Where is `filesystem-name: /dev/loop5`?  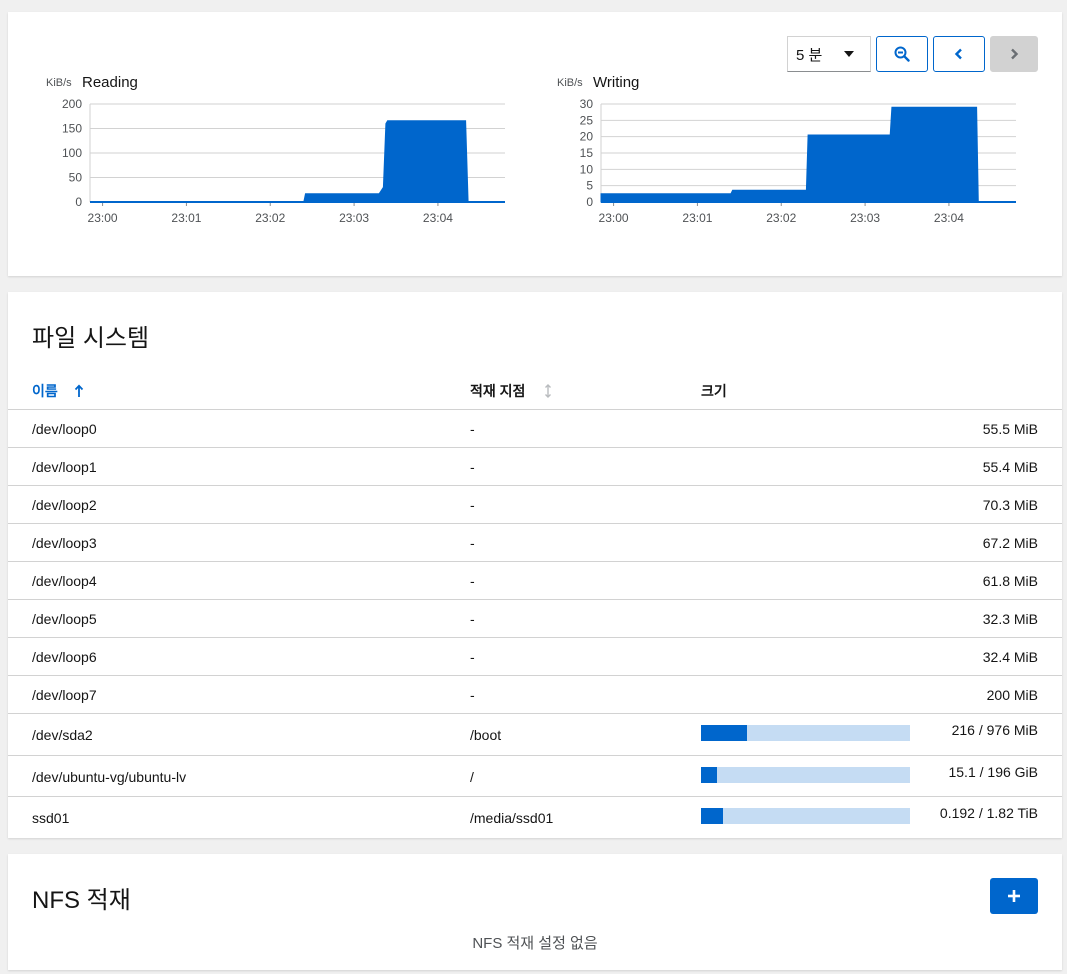 filesystem-name: /dev/loop5 is located at coordinates (64, 619).